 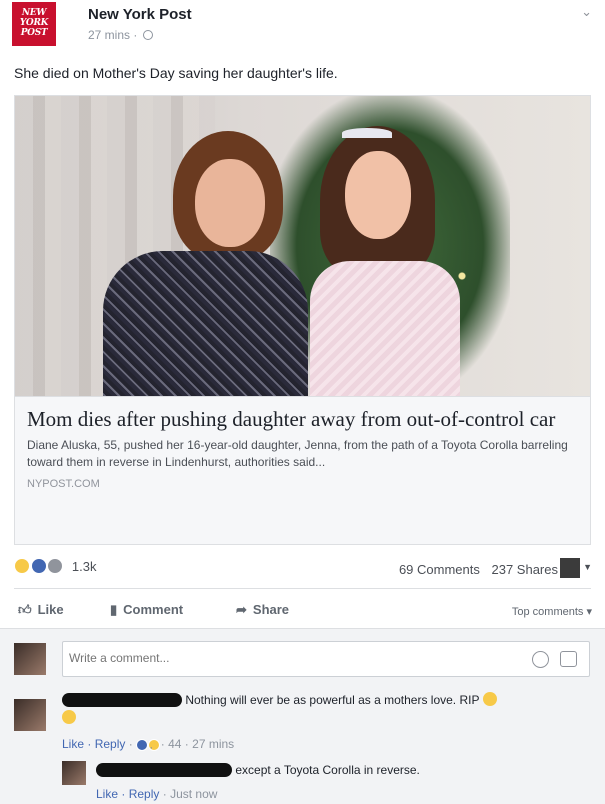 What do you see at coordinates (302, 588) in the screenshot?
I see `divider` at bounding box center [302, 588].